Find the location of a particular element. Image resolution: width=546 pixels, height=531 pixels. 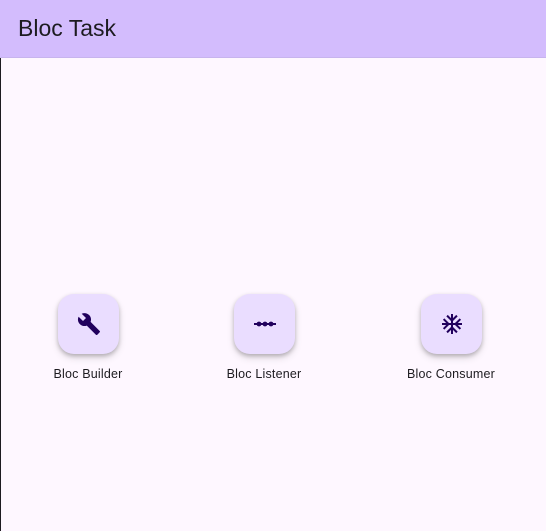

bloc-builder-label: Bloc Builder is located at coordinates (88, 374).